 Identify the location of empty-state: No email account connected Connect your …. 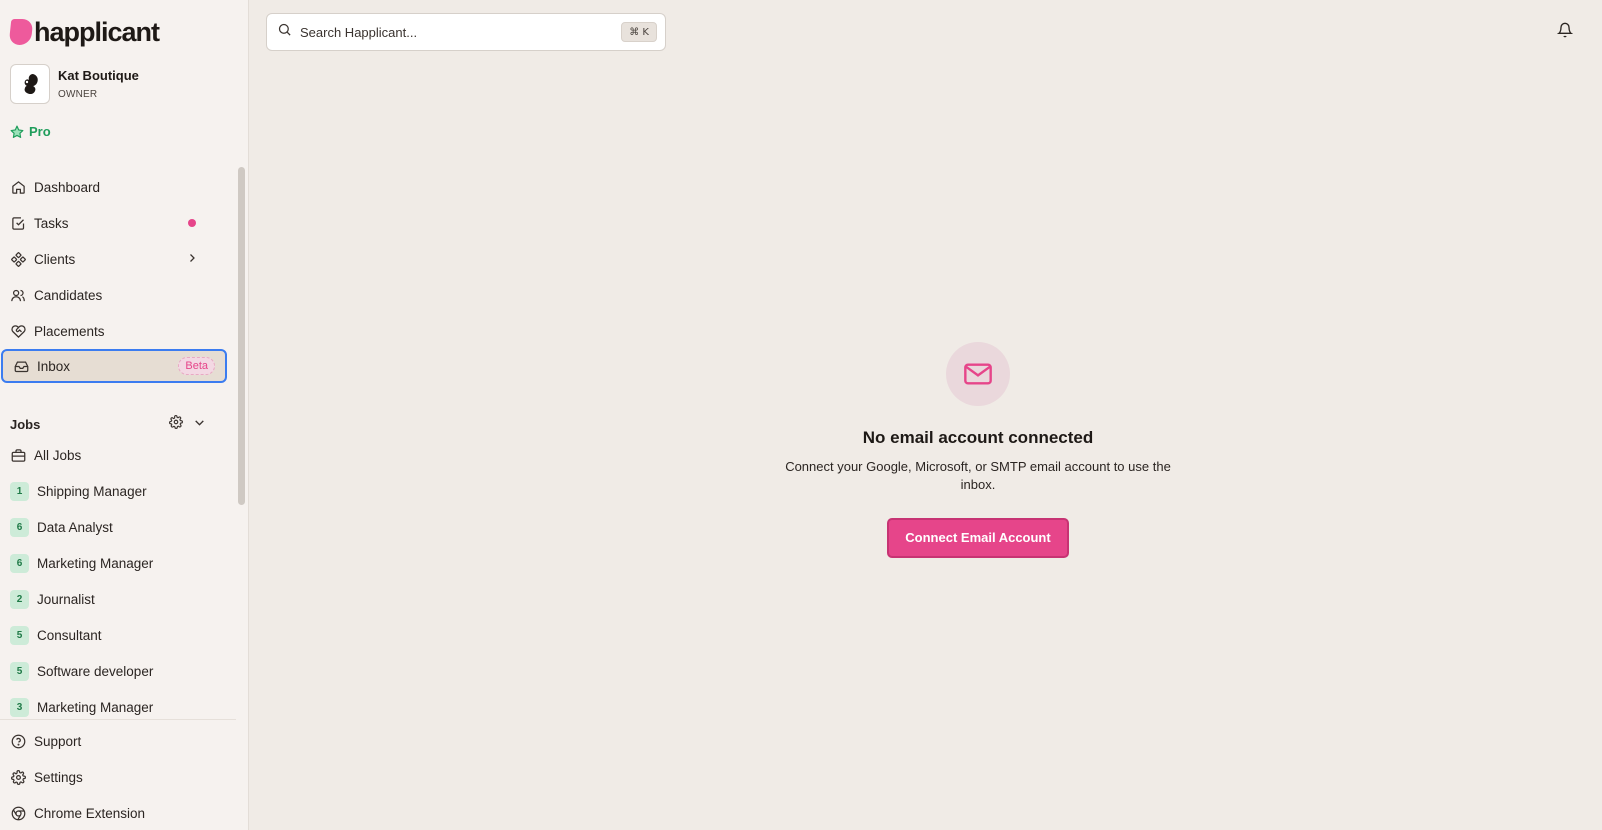
(978, 450).